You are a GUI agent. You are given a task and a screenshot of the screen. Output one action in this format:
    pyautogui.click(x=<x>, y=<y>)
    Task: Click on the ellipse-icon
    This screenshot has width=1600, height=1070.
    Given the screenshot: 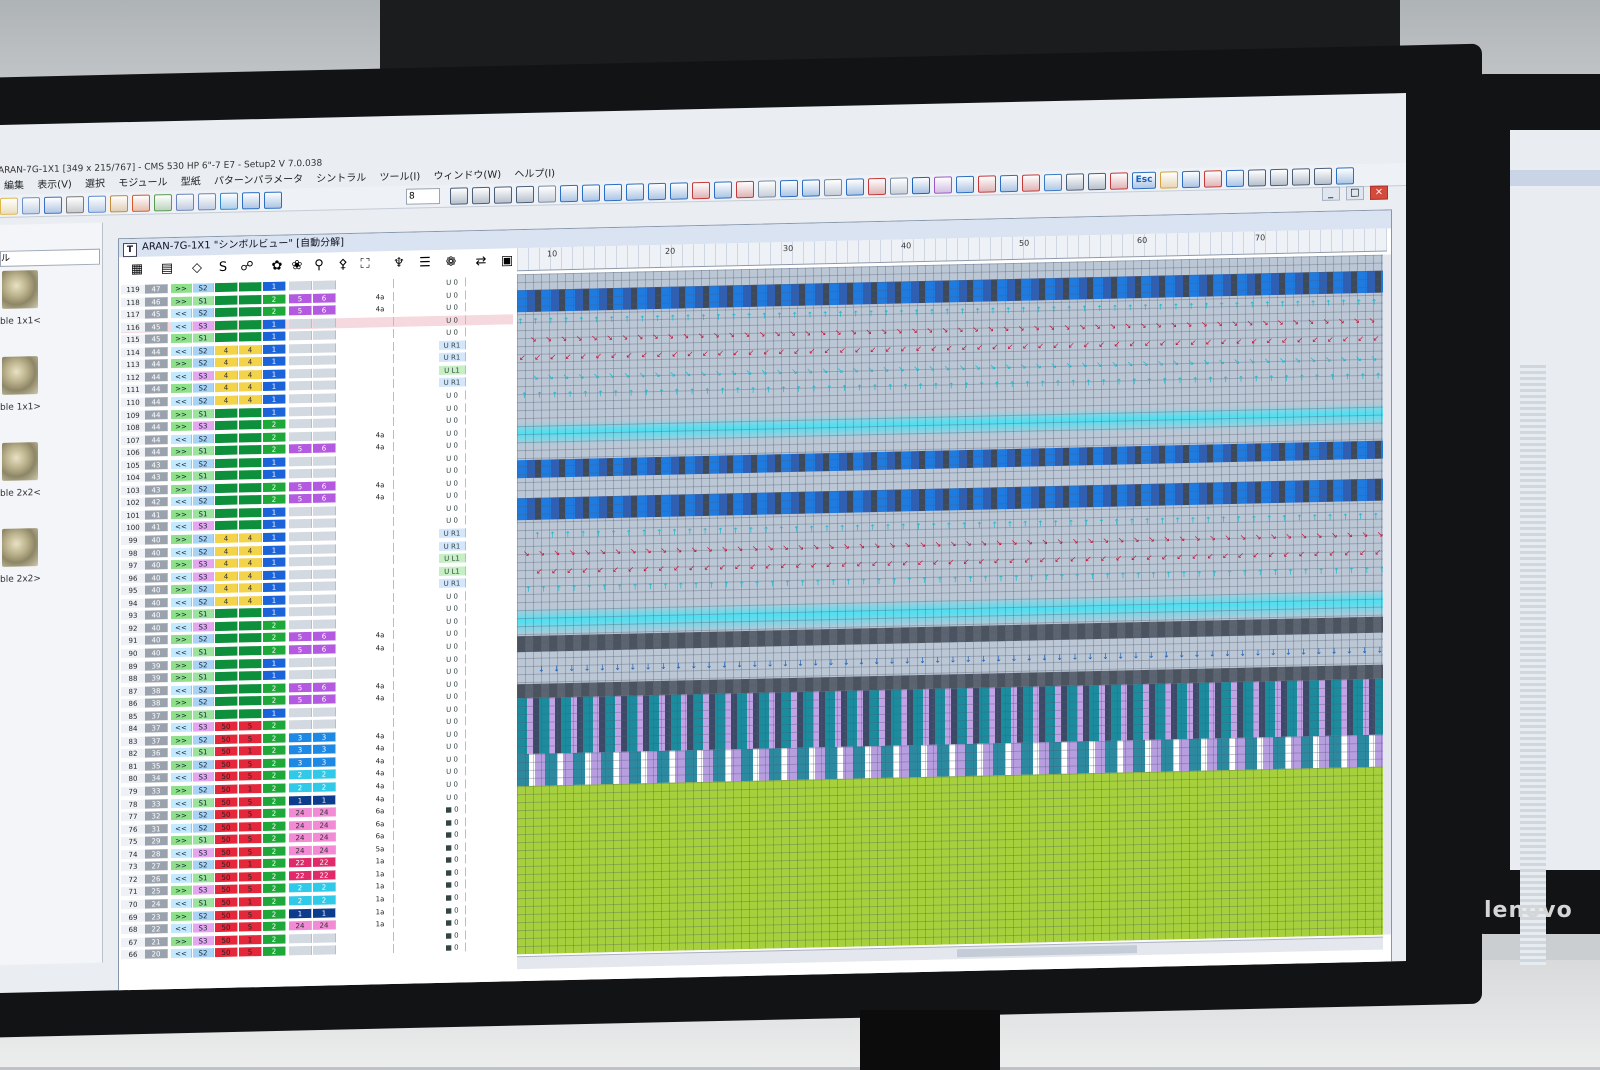 What is the action you would take?
    pyautogui.click(x=635, y=192)
    